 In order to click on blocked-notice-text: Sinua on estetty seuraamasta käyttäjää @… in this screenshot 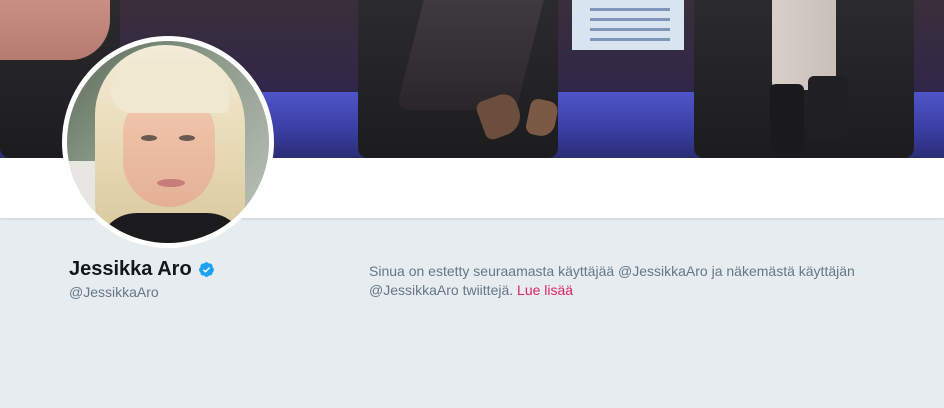, I will do `click(612, 280)`.